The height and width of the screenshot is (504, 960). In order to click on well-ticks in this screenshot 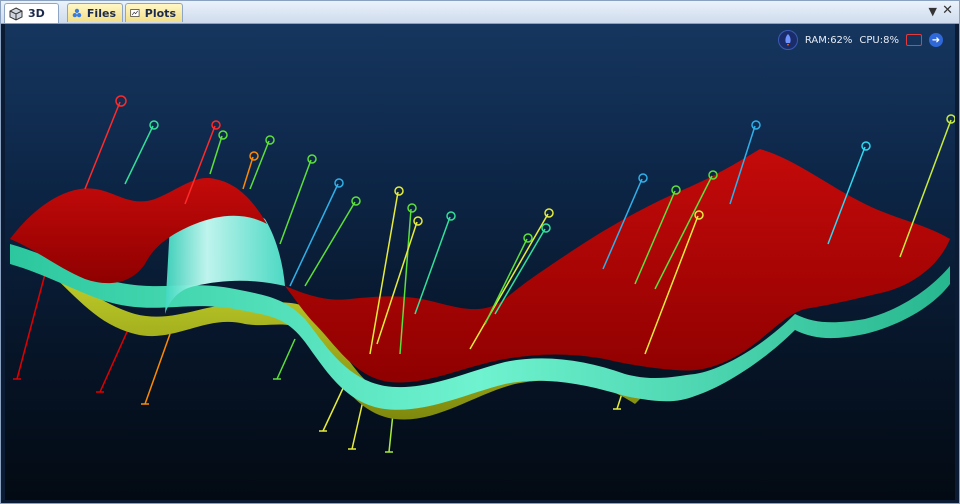, I will do `click(317, 415)`.